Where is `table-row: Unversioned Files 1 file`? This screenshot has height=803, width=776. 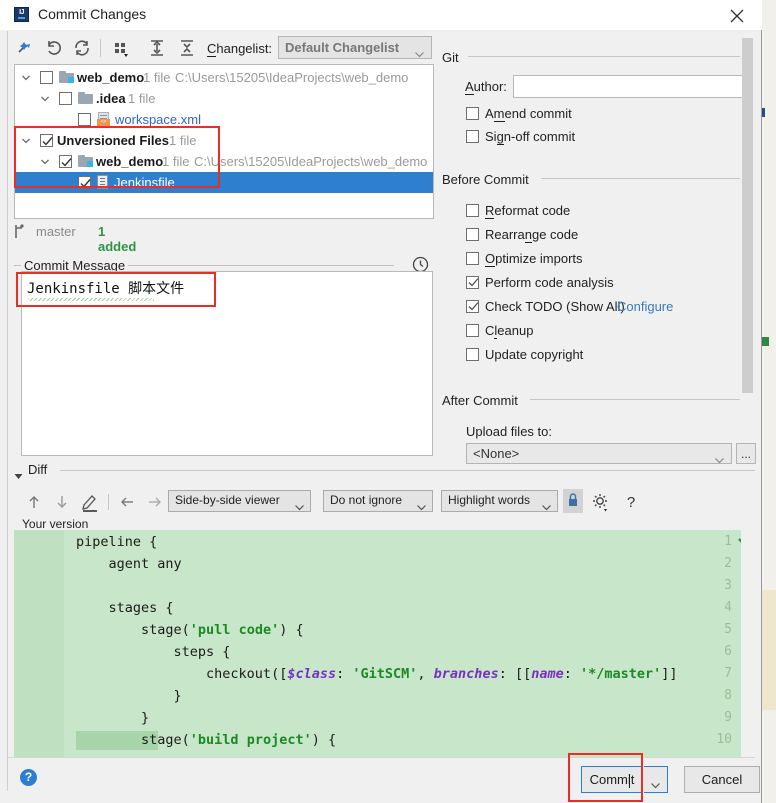 table-row: Unversioned Files 1 file is located at coordinates (224, 140).